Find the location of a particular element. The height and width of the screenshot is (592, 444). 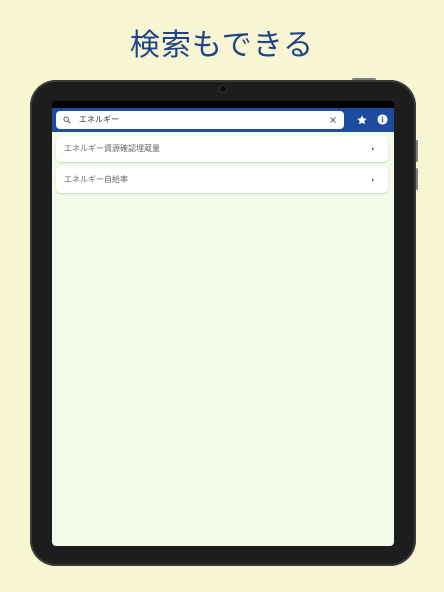

list-item-label: エネルギー資源確認埋蔵量 is located at coordinates (112, 148).